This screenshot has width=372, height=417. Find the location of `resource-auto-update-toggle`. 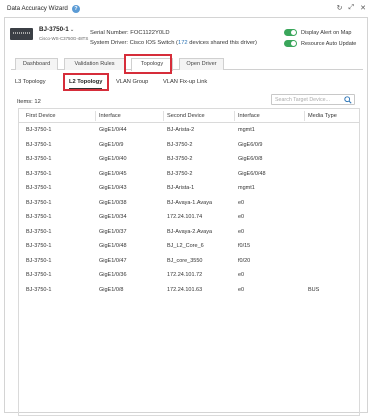

resource-auto-update-toggle is located at coordinates (290, 43).